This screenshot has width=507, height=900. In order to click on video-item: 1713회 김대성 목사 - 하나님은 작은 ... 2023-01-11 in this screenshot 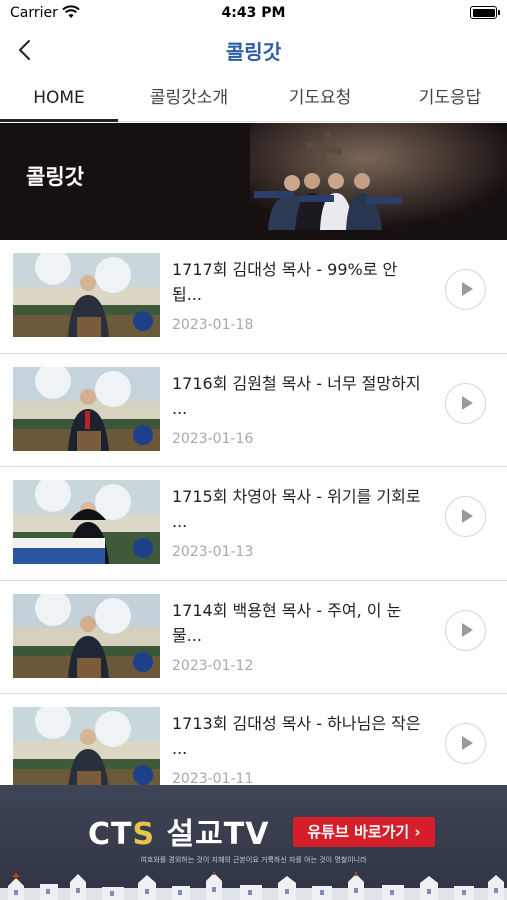, I will do `click(253, 739)`.